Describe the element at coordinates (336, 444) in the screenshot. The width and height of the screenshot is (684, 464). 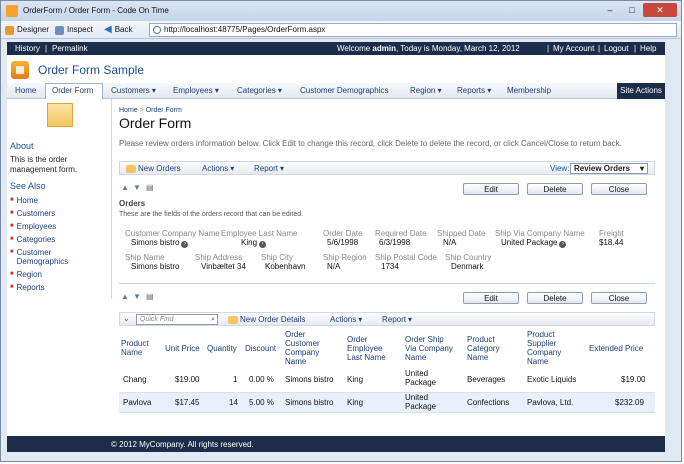
I see `footer: © 2012 MyCompany. All rights reserved.` at that location.